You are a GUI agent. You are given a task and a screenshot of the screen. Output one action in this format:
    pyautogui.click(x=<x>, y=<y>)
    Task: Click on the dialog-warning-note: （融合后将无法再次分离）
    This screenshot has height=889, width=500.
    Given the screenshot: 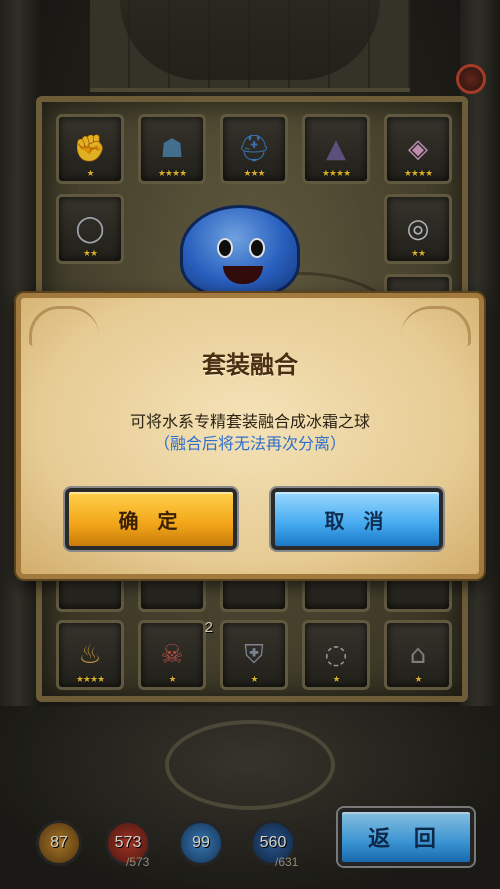 What is the action you would take?
    pyautogui.click(x=249, y=443)
    